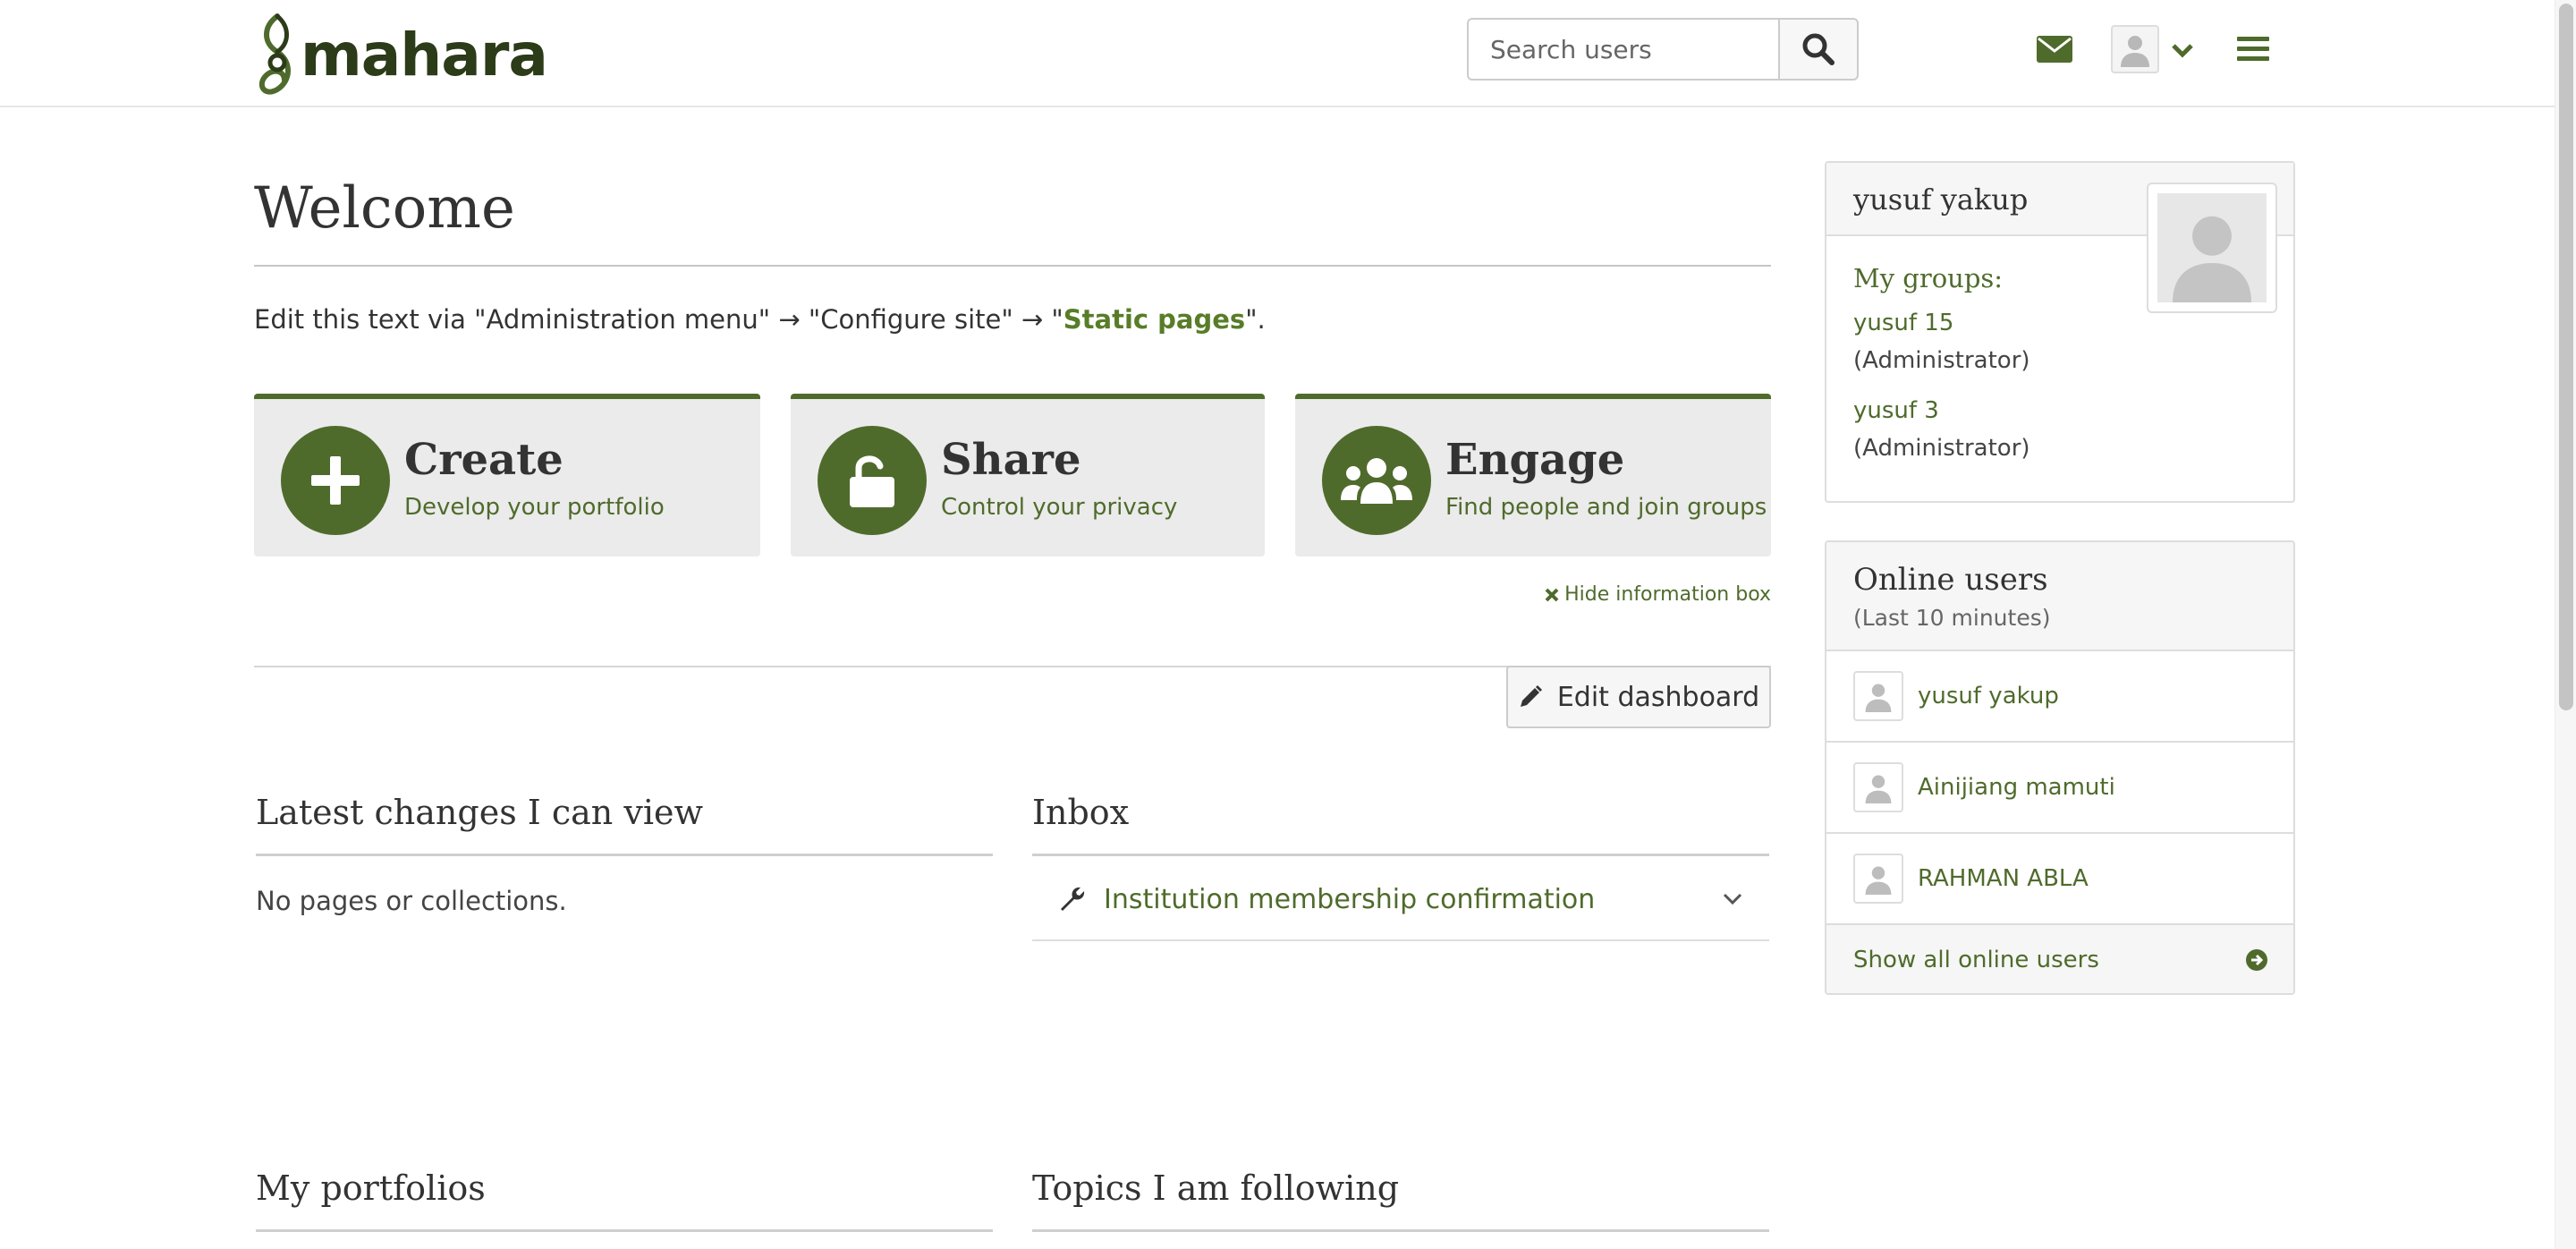 The height and width of the screenshot is (1249, 2576). I want to click on online-user-name: yusuf yakup, so click(1988, 696).